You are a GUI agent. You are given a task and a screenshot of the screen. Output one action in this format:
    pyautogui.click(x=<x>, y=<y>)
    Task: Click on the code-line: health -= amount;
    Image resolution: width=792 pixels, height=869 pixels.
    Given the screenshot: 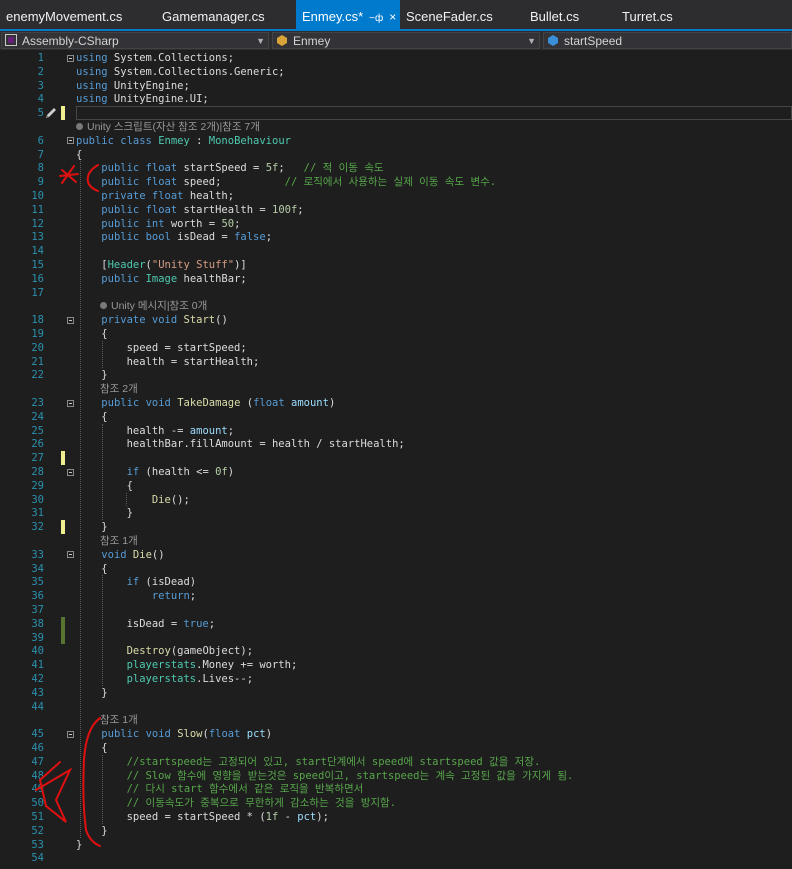 What is the action you would take?
    pyautogui.click(x=155, y=431)
    